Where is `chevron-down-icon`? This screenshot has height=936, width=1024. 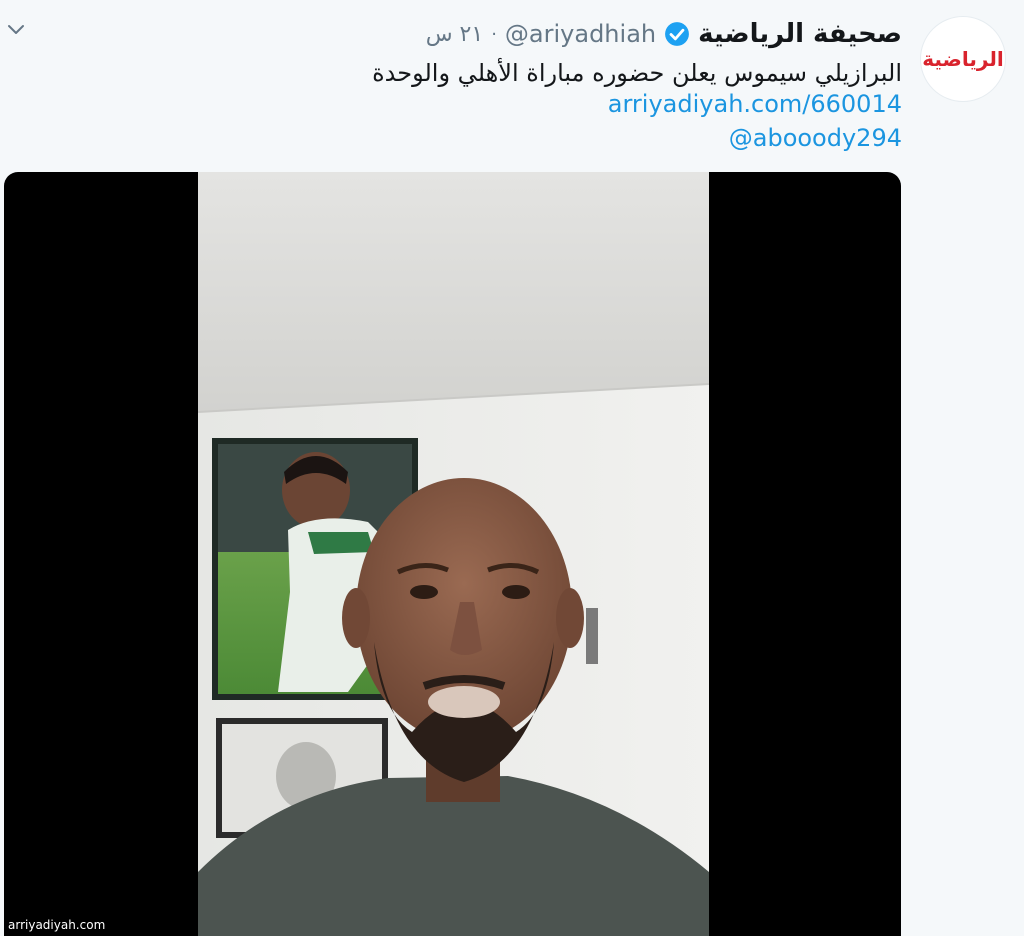 chevron-down-icon is located at coordinates (16, 30).